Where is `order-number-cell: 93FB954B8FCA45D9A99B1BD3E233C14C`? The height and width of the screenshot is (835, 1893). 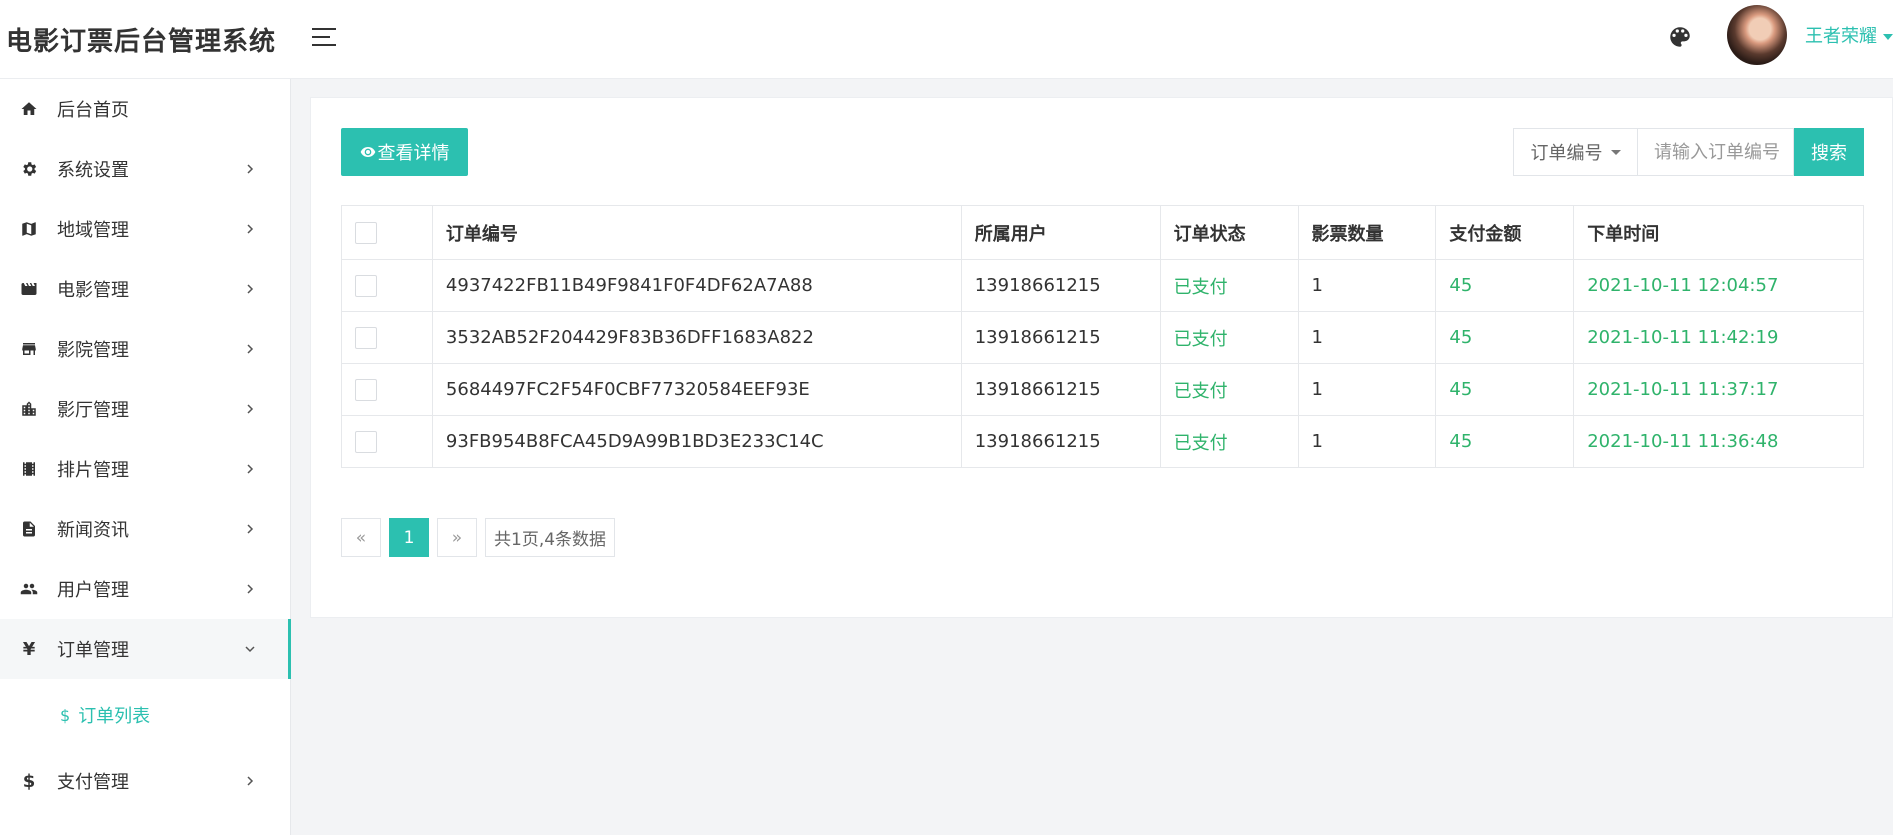
order-number-cell: 93FB954B8FCA45D9A99B1BD3E233C14C is located at coordinates (696, 441).